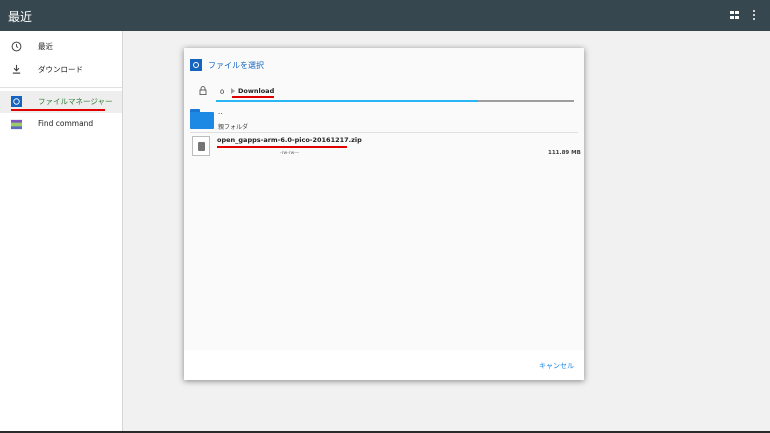 The height and width of the screenshot is (433, 770). I want to click on dialog-title: ファイルを選択, so click(236, 65).